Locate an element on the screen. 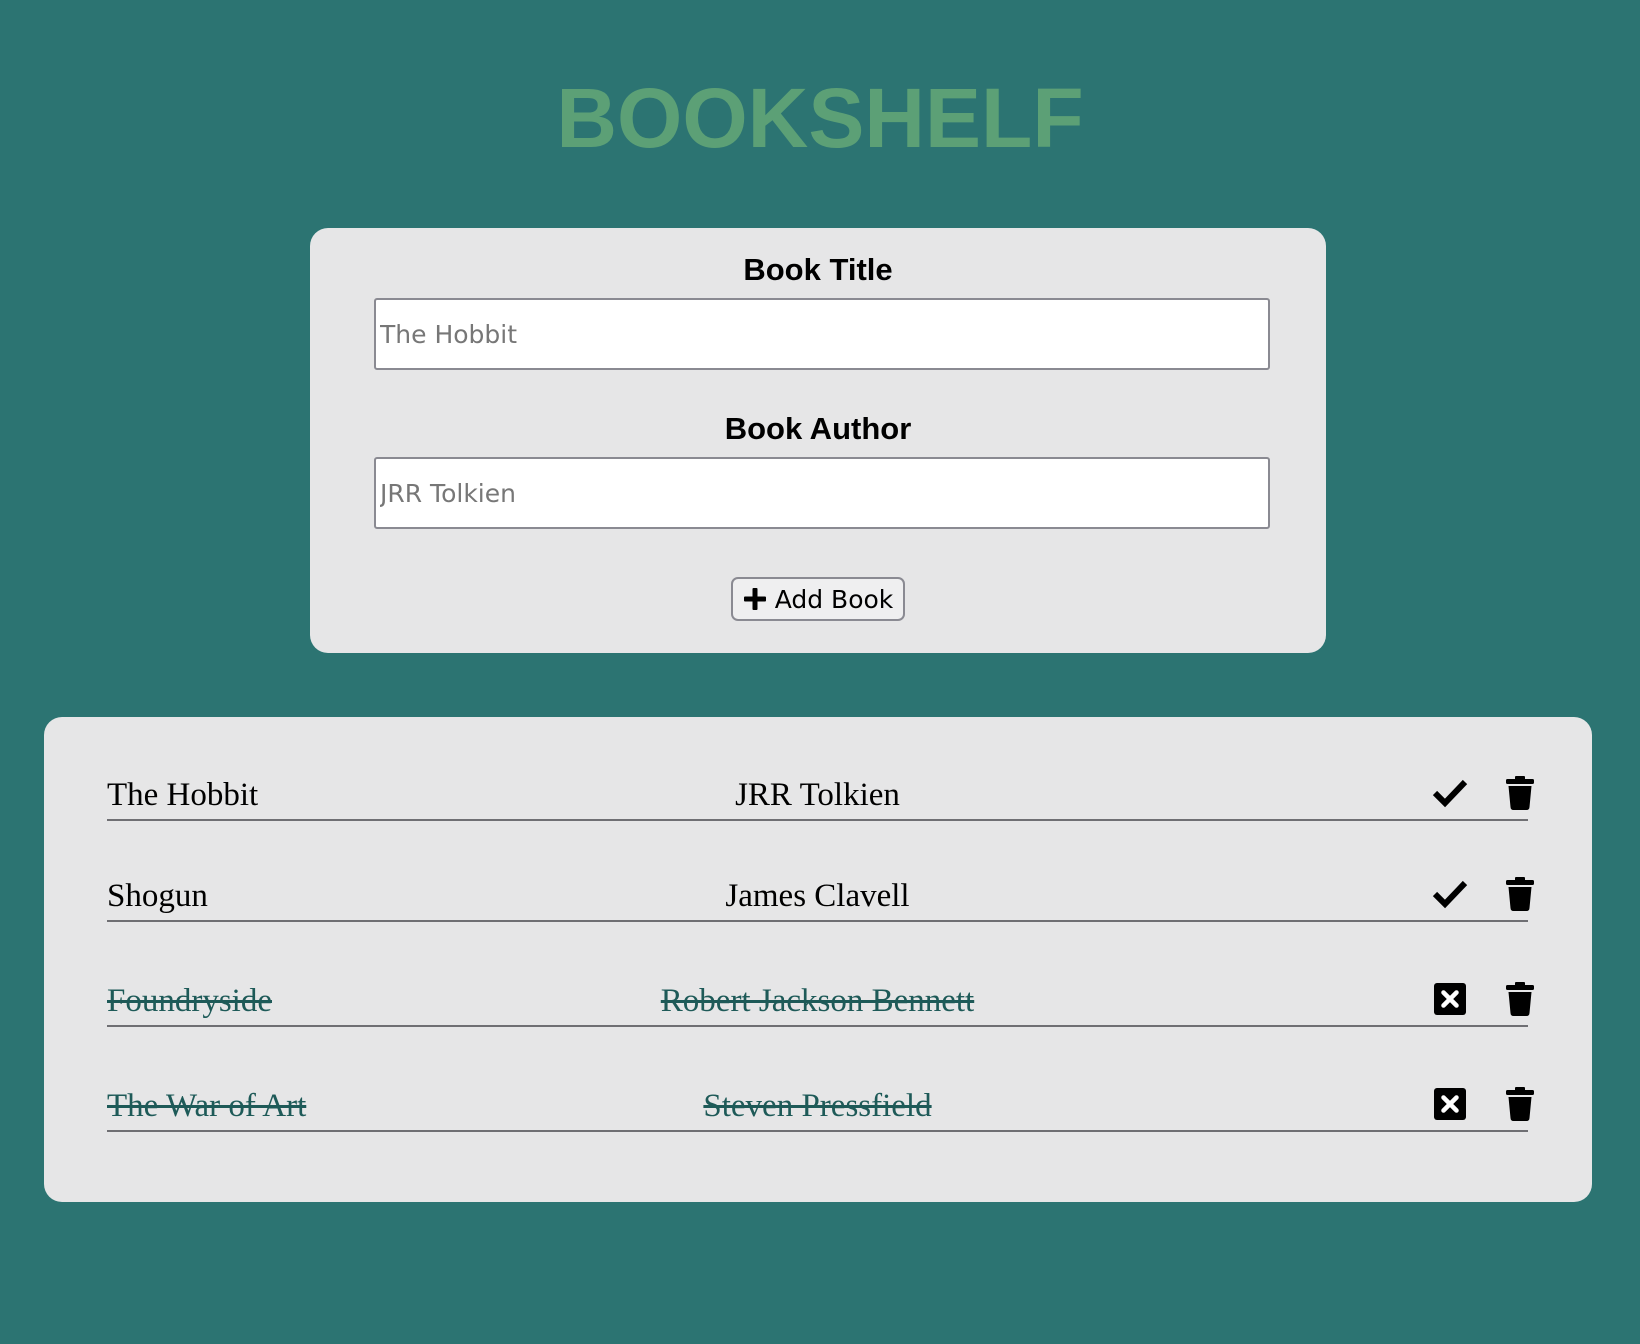  plus-icon is located at coordinates (755, 599).